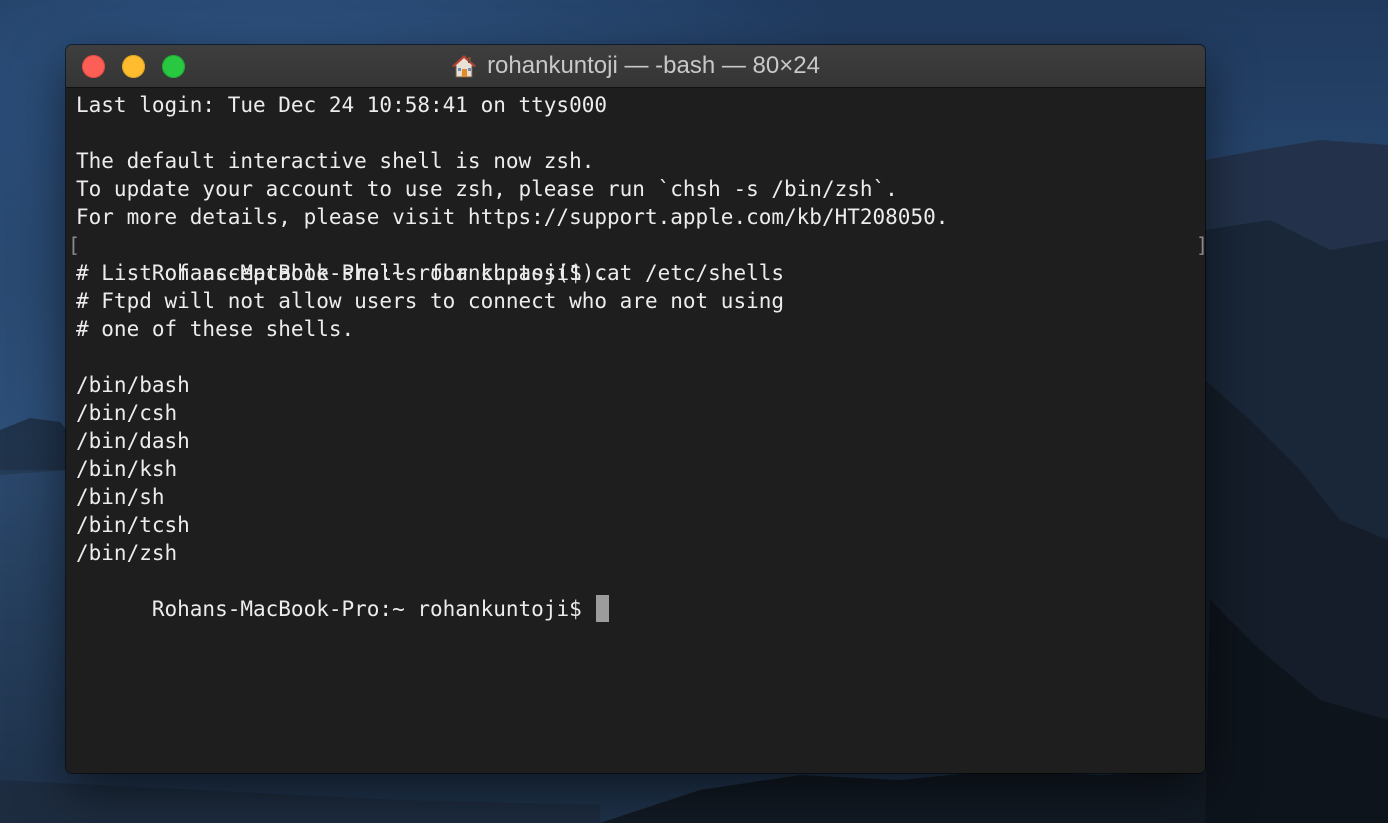 The image size is (1388, 823). I want to click on terminal-line: /bin/bash, so click(133, 385).